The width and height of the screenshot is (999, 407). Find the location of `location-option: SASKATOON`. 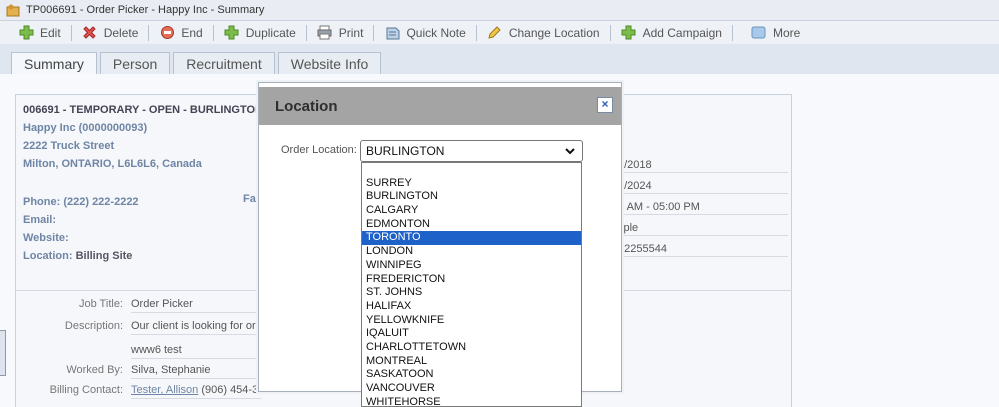

location-option: SASKATOON is located at coordinates (471, 375).